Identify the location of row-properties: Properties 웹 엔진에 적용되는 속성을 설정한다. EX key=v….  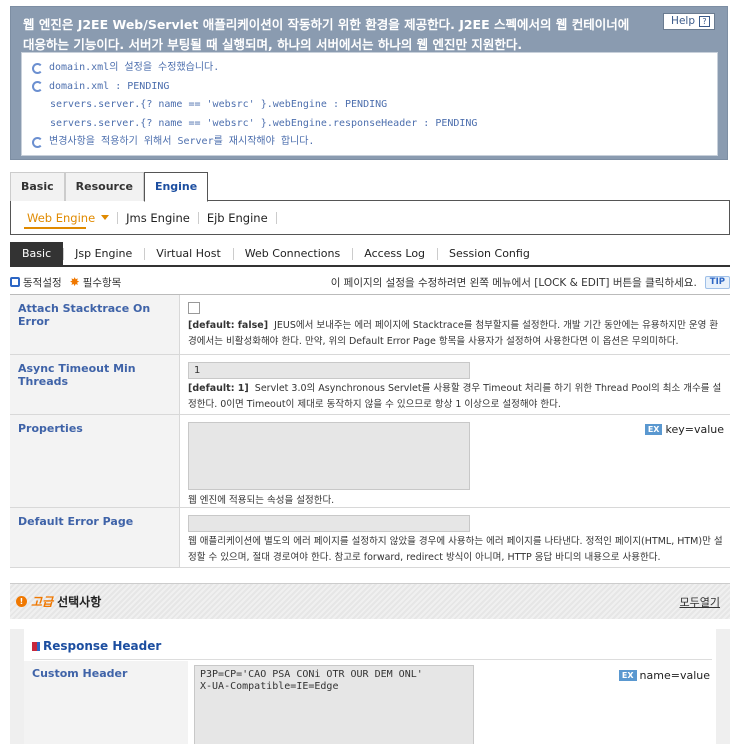
(370, 461).